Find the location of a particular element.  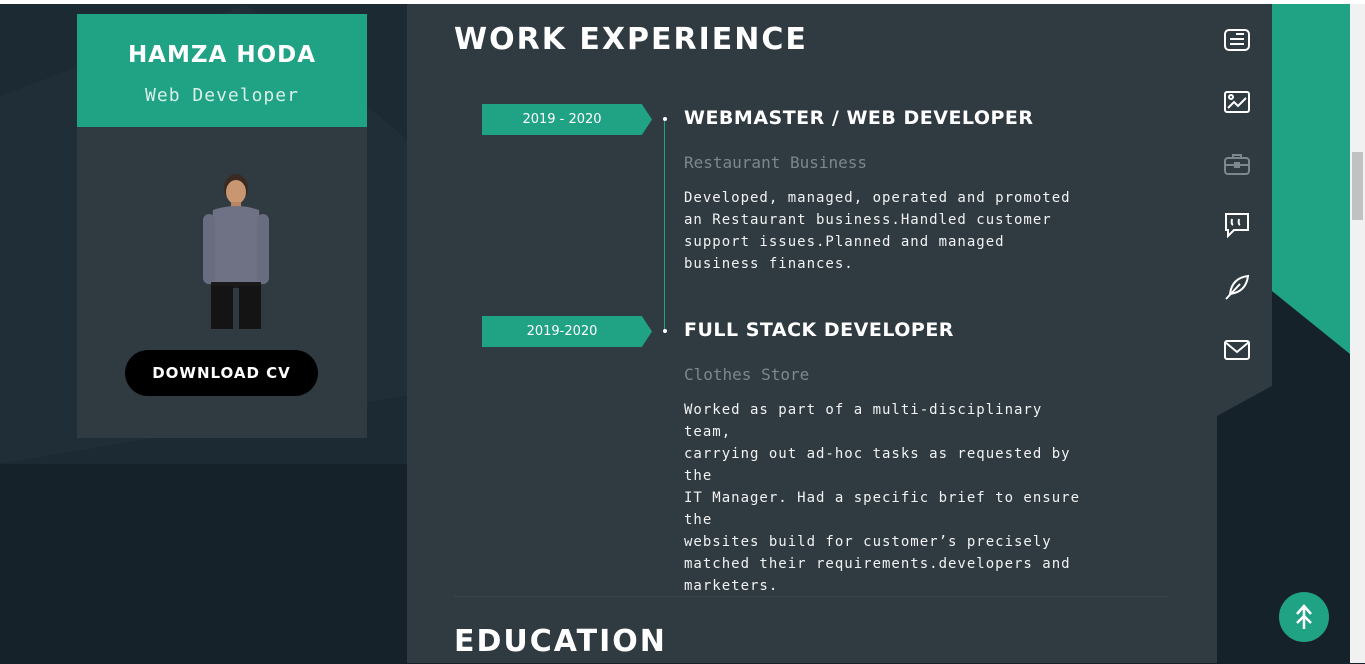

job-description-line: business finances. is located at coordinates (769, 264).